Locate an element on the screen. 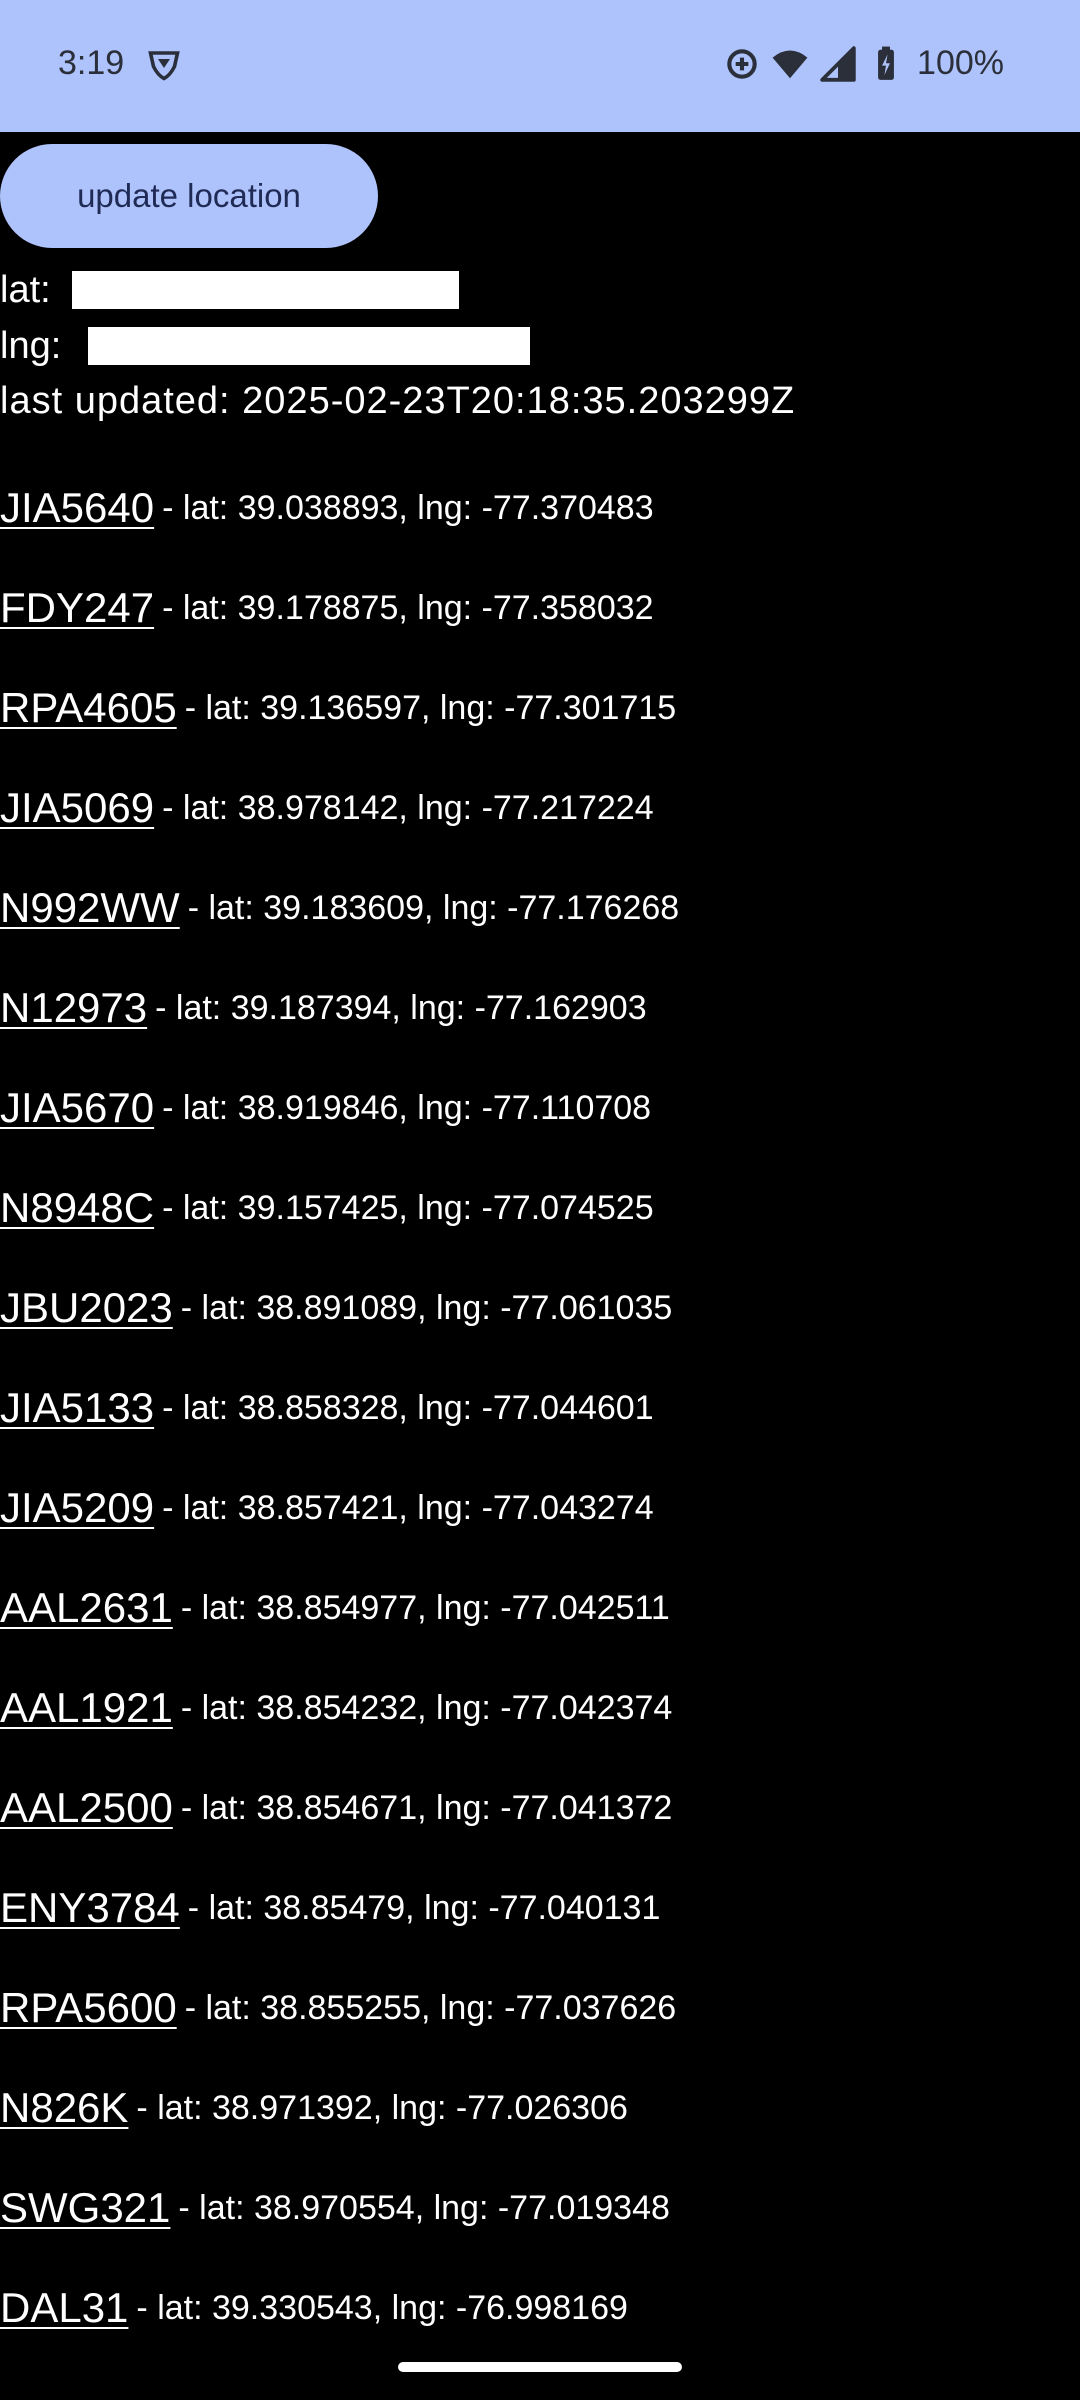 The width and height of the screenshot is (1080, 2400). flight-list-item: DAL31- lat: 39.330543, lng: -76.998169 is located at coordinates (540, 2308).